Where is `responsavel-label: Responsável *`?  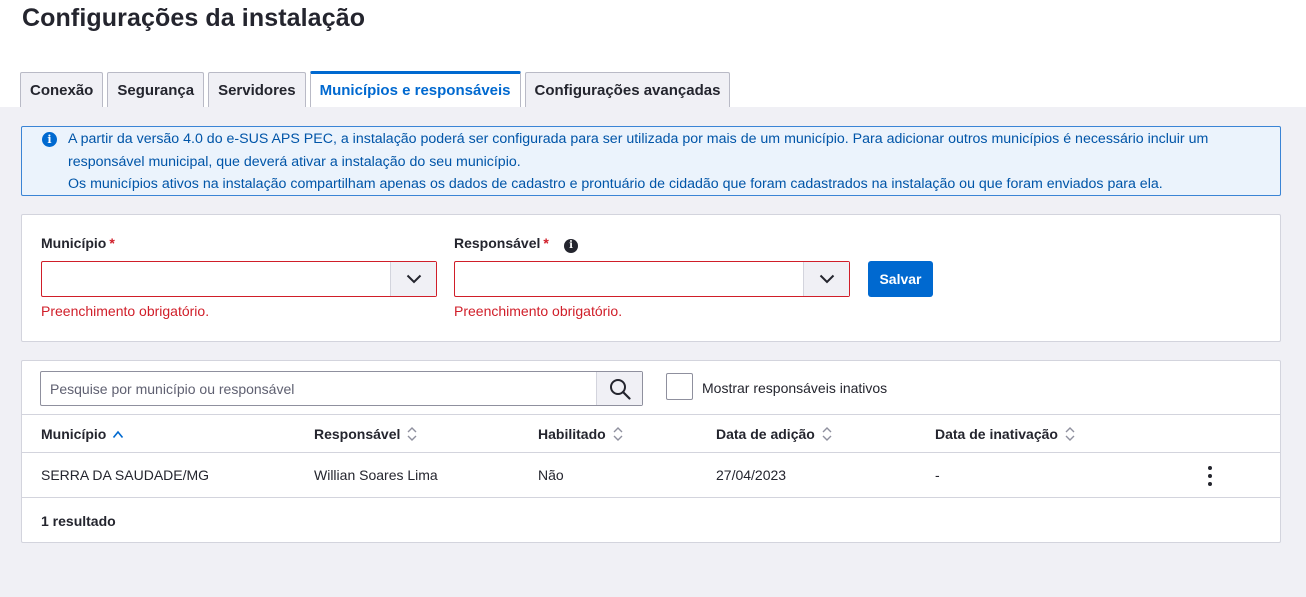
responsavel-label: Responsável * is located at coordinates (501, 243).